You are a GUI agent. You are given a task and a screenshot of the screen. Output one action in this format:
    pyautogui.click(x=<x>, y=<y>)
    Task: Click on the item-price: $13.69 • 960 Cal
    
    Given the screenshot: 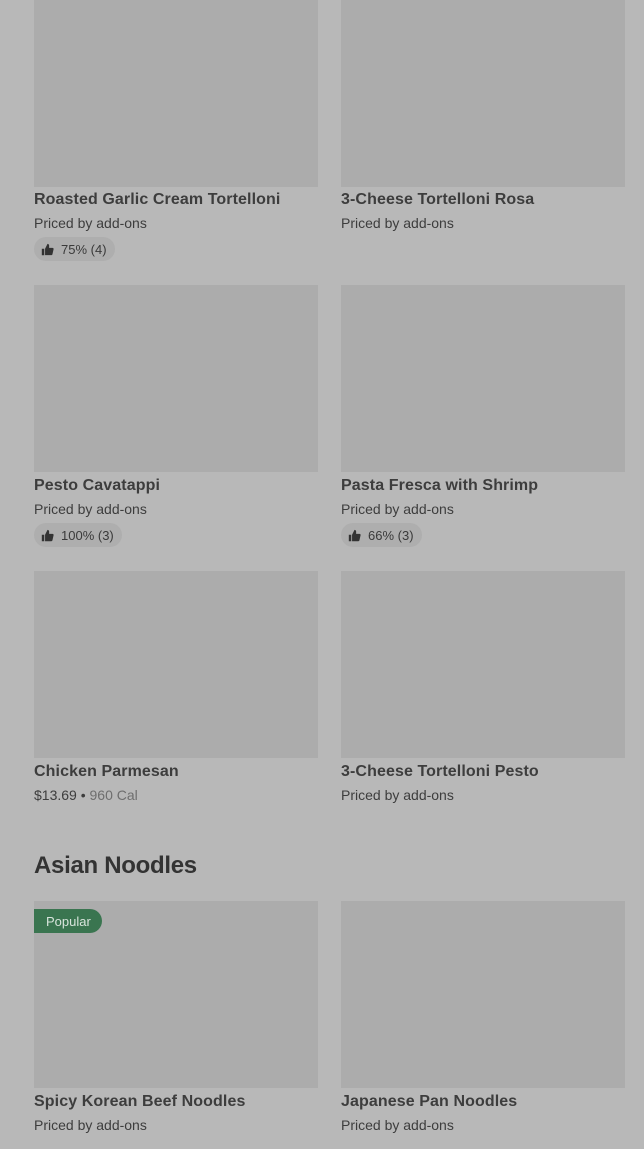 What is the action you would take?
    pyautogui.click(x=86, y=795)
    